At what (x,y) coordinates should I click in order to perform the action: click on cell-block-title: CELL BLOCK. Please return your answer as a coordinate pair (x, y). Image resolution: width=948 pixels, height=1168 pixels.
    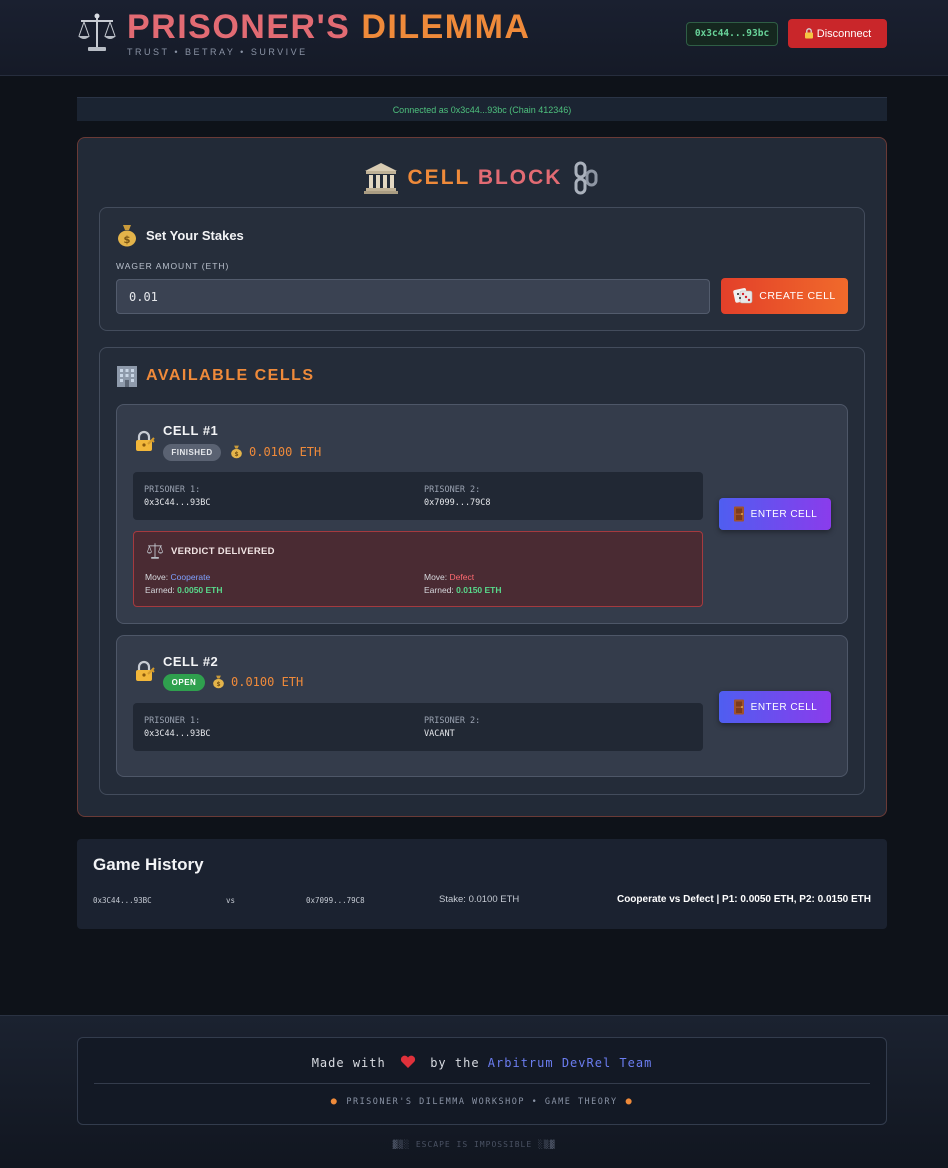
    Looking at the image, I should click on (482, 178).